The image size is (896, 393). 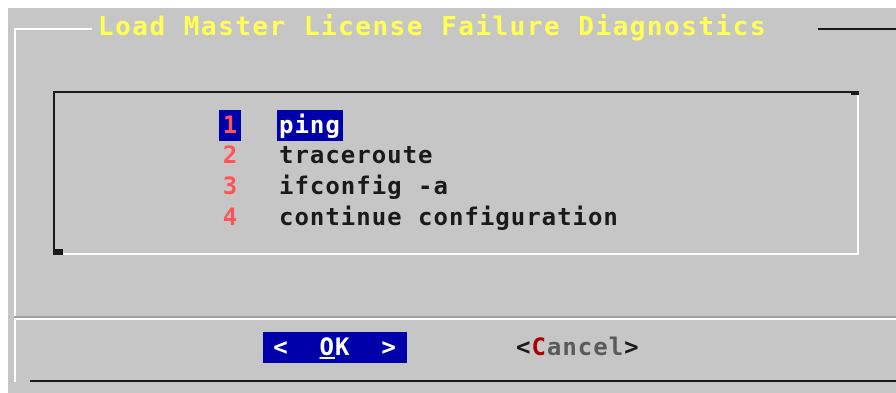 I want to click on cancel-button: <Cancel>, so click(x=578, y=347).